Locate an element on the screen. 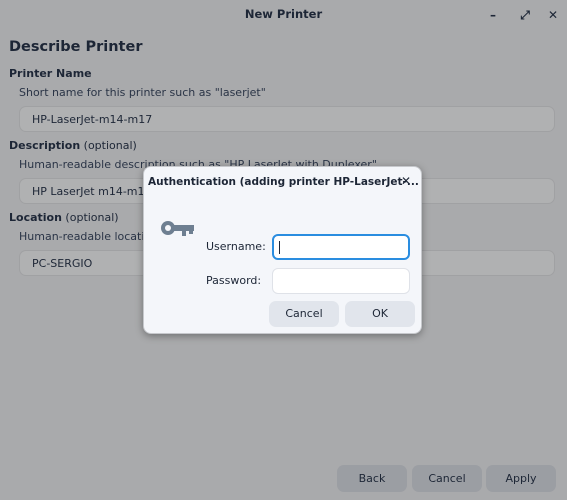 The height and width of the screenshot is (500, 567). minimize-icon: – is located at coordinates (493, 15).